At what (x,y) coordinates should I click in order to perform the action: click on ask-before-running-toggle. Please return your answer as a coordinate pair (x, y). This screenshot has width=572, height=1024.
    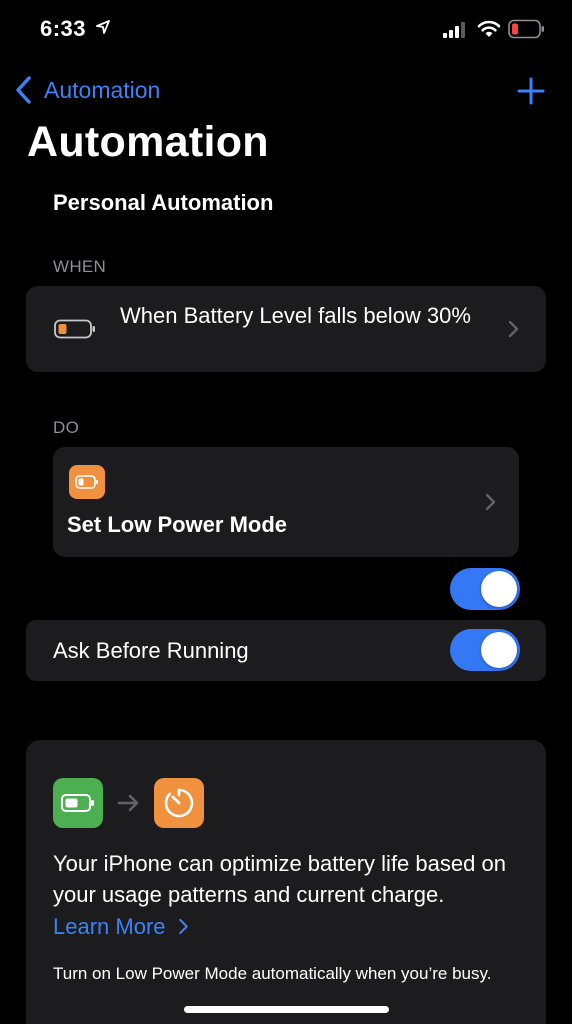
    Looking at the image, I should click on (485, 650).